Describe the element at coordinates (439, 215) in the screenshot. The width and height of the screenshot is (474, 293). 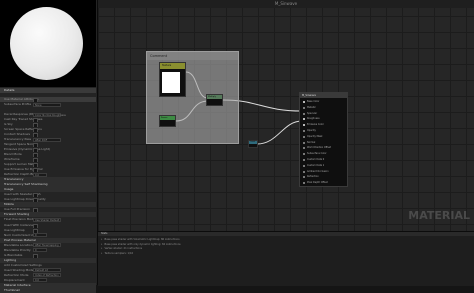
I see `graph-watermark: MATERIAL` at that location.